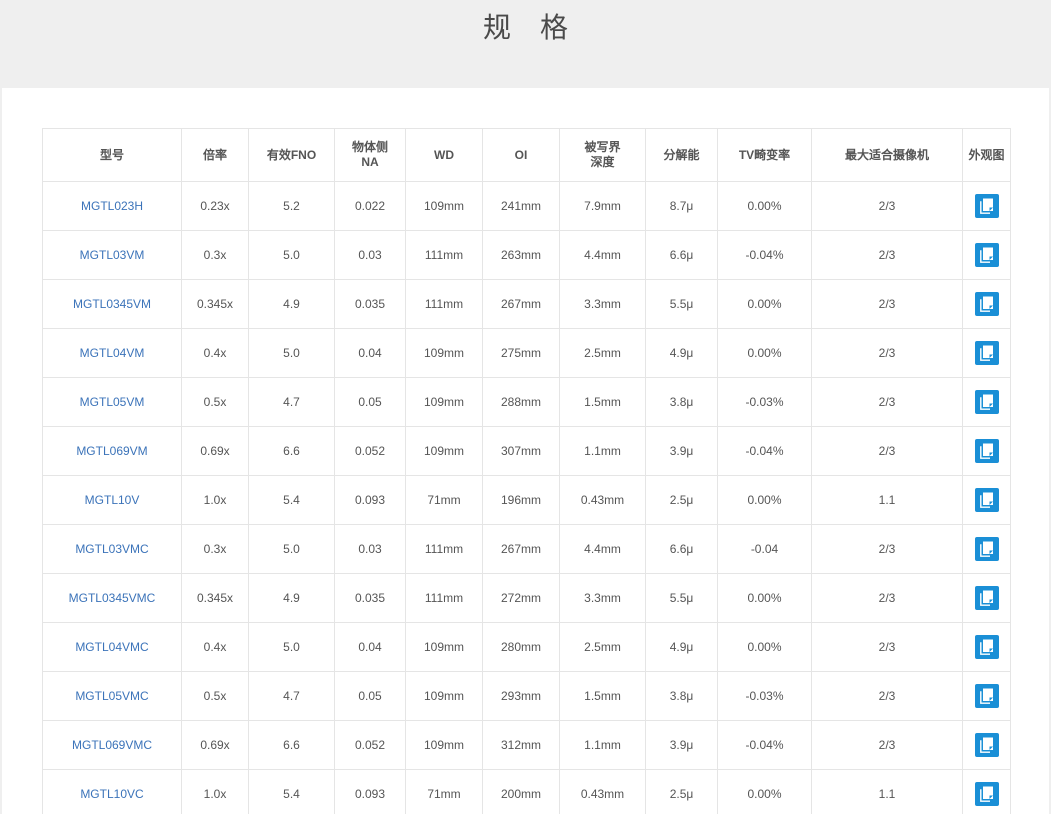  I want to click on cell-depth-of-field: 0.43mm, so click(602, 791).